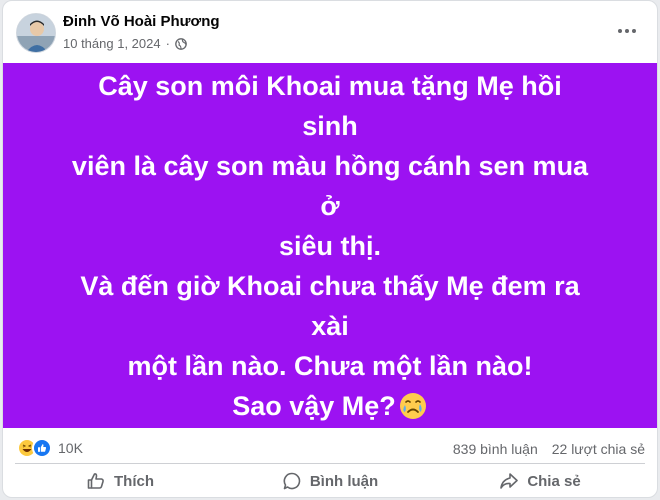  What do you see at coordinates (70, 448) in the screenshot?
I see `reaction-count: 10K` at bounding box center [70, 448].